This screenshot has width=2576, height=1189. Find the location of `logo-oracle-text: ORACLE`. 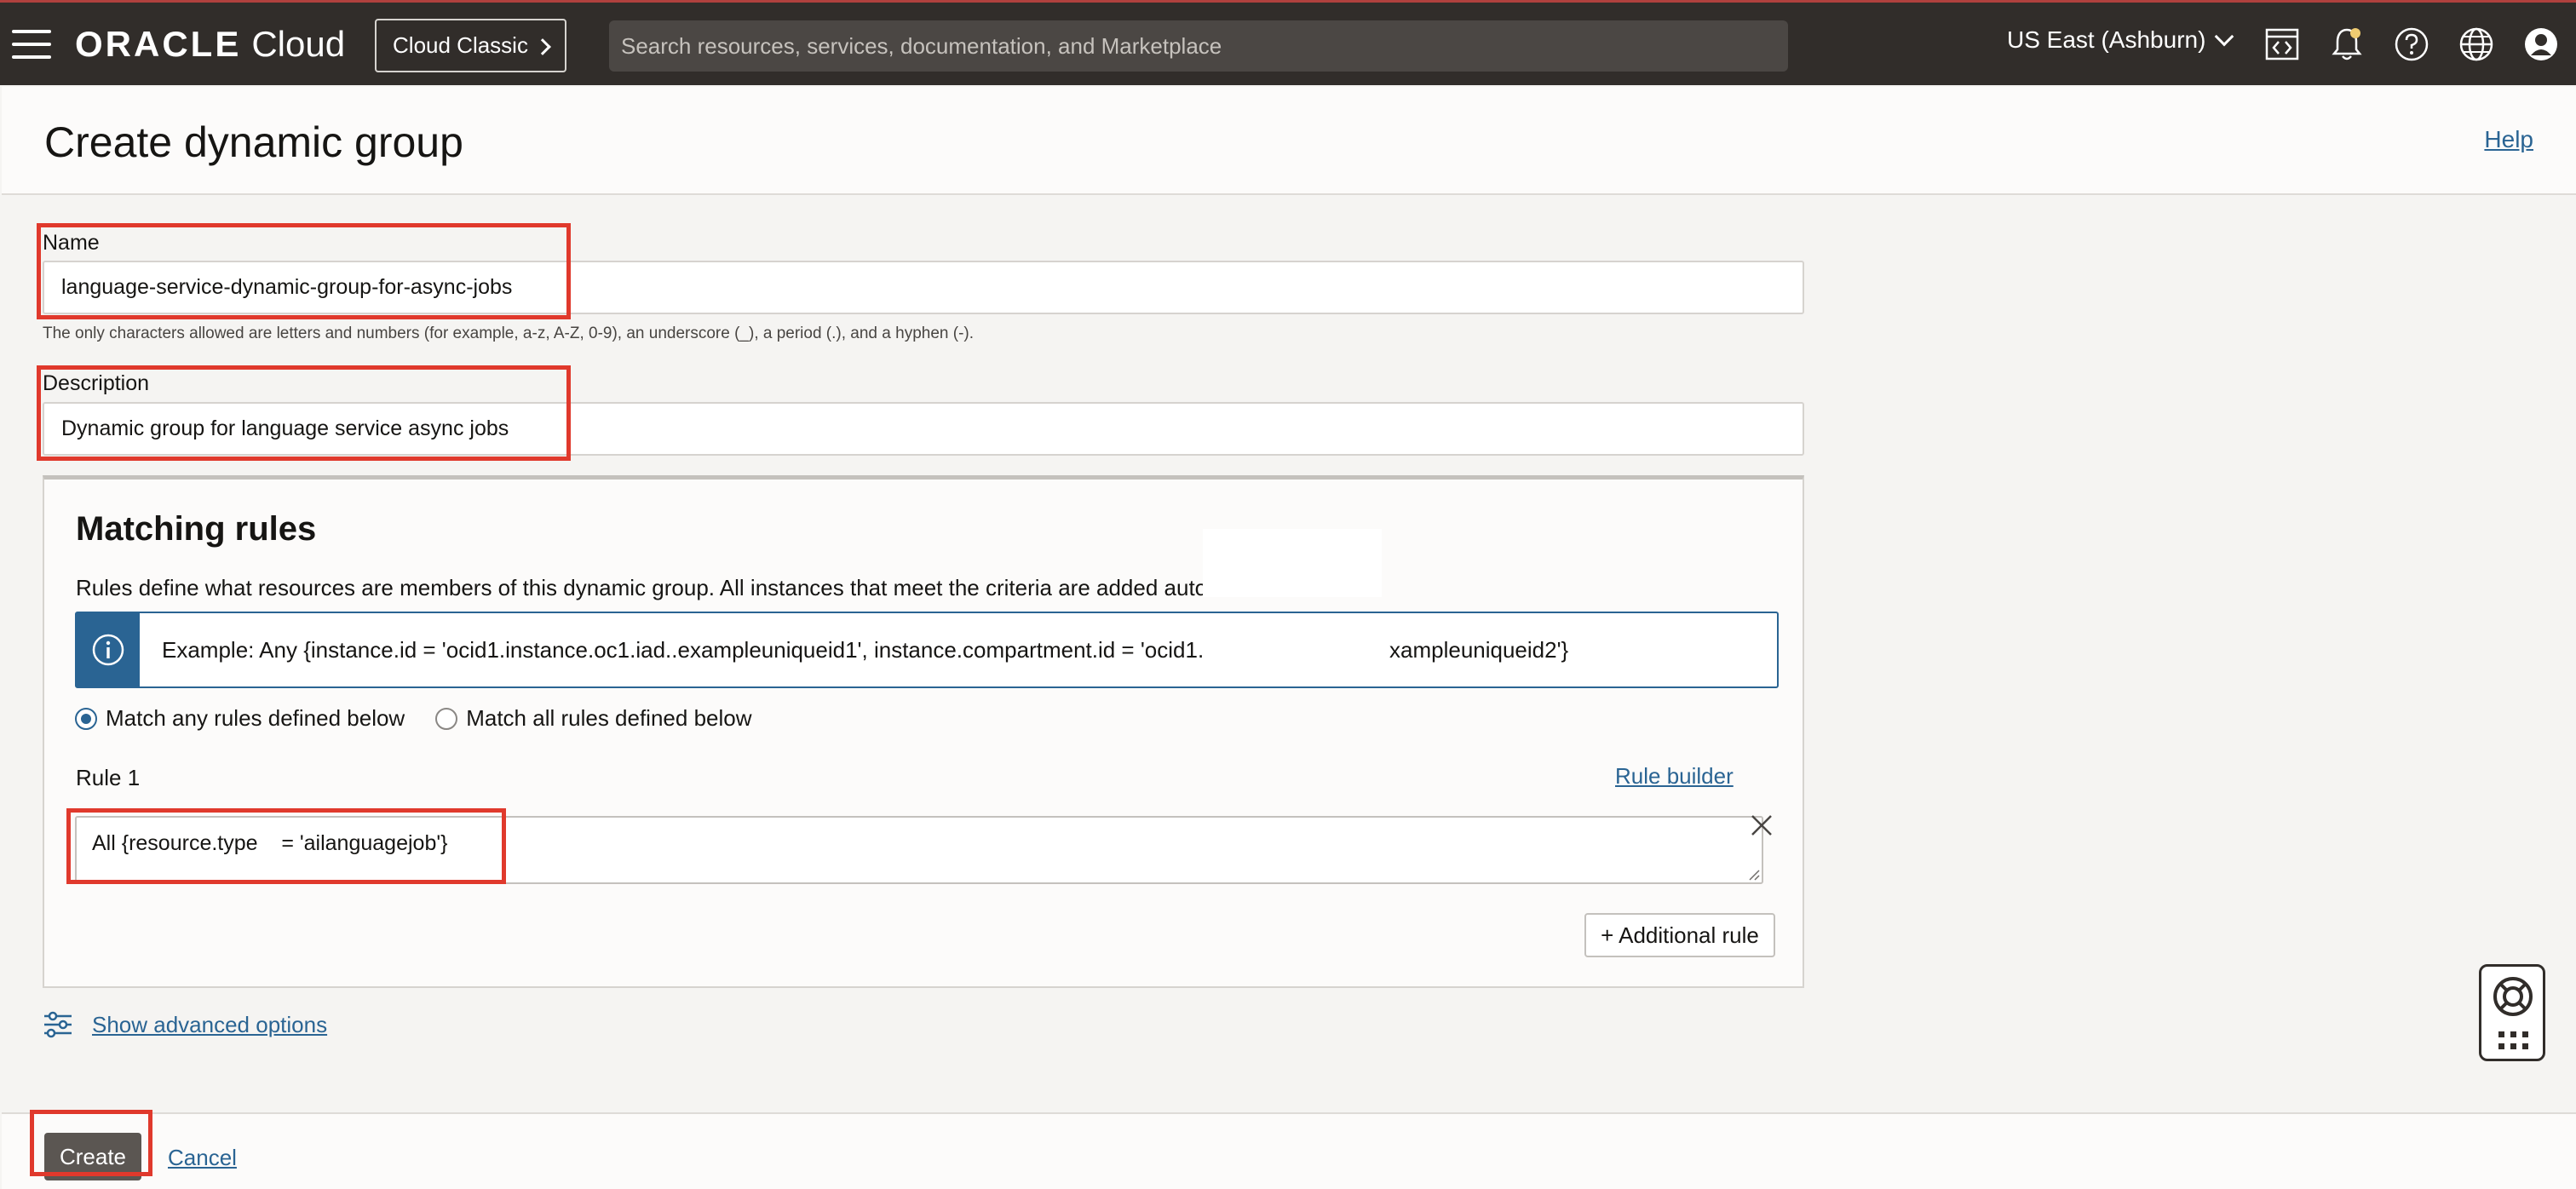

logo-oracle-text: ORACLE is located at coordinates (159, 44).